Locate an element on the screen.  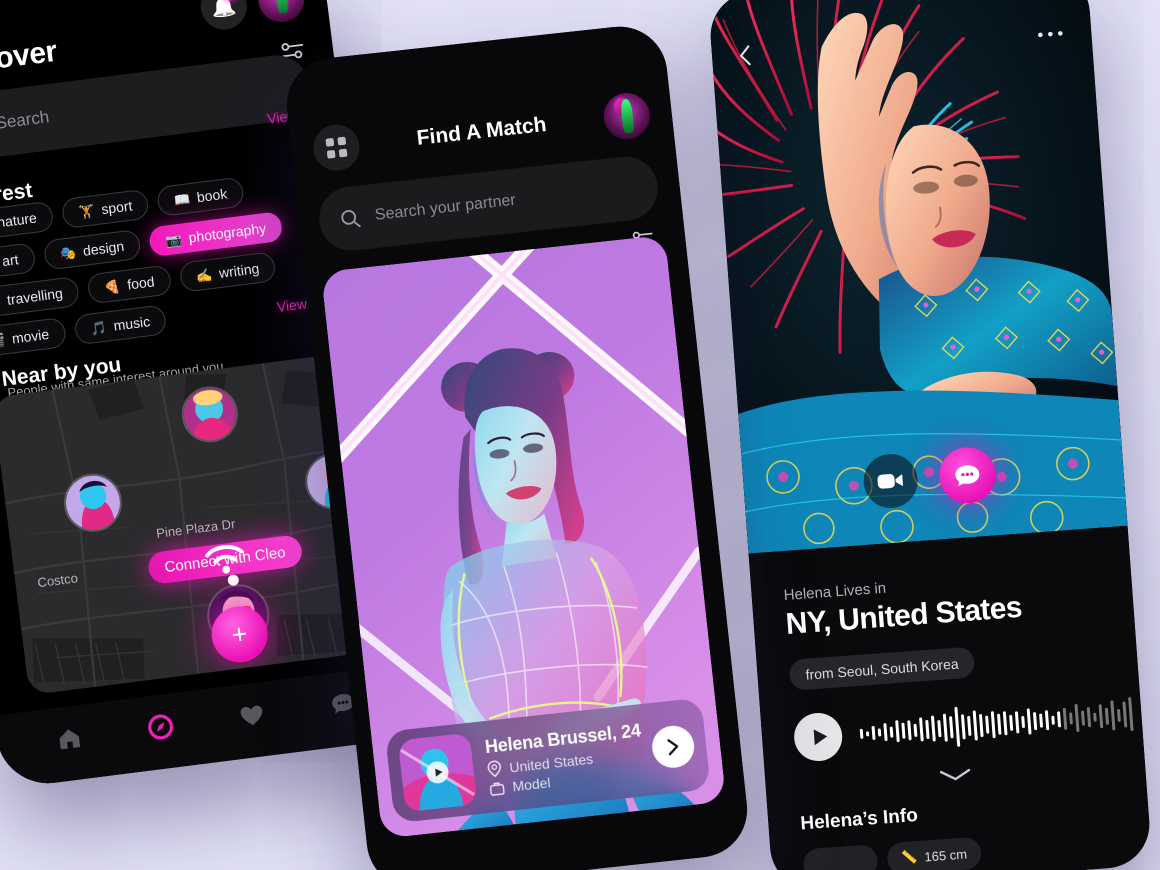
video-thumbnail is located at coordinates (437, 772).